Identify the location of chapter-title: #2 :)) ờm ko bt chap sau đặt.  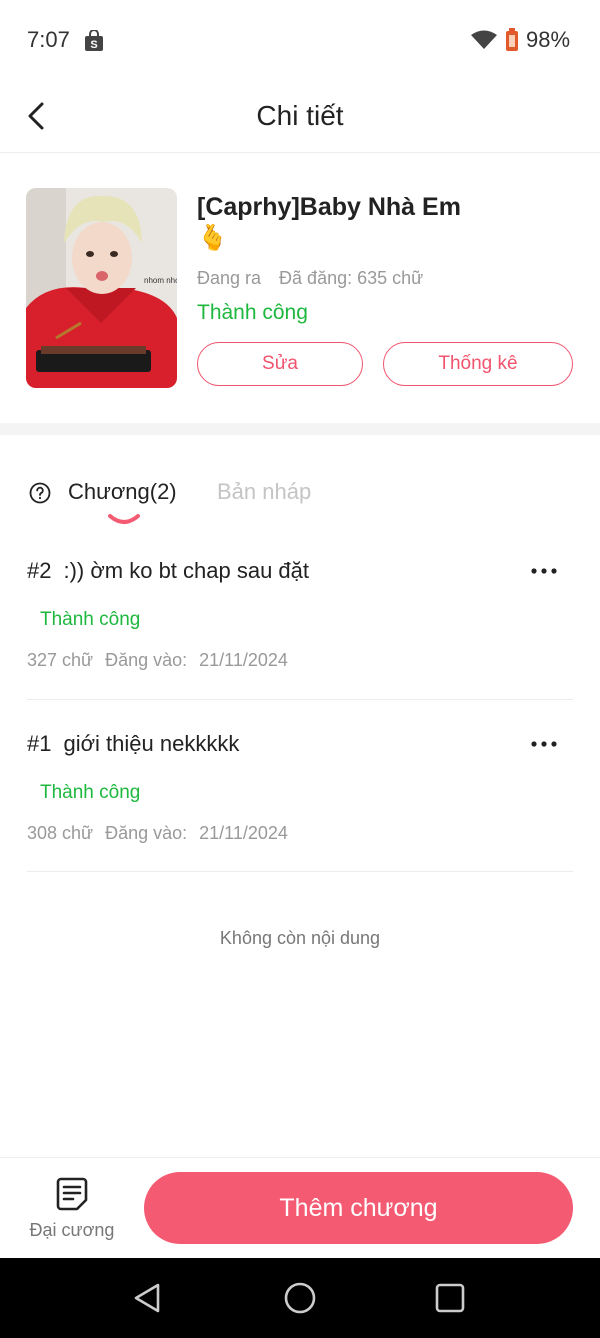
(168, 571).